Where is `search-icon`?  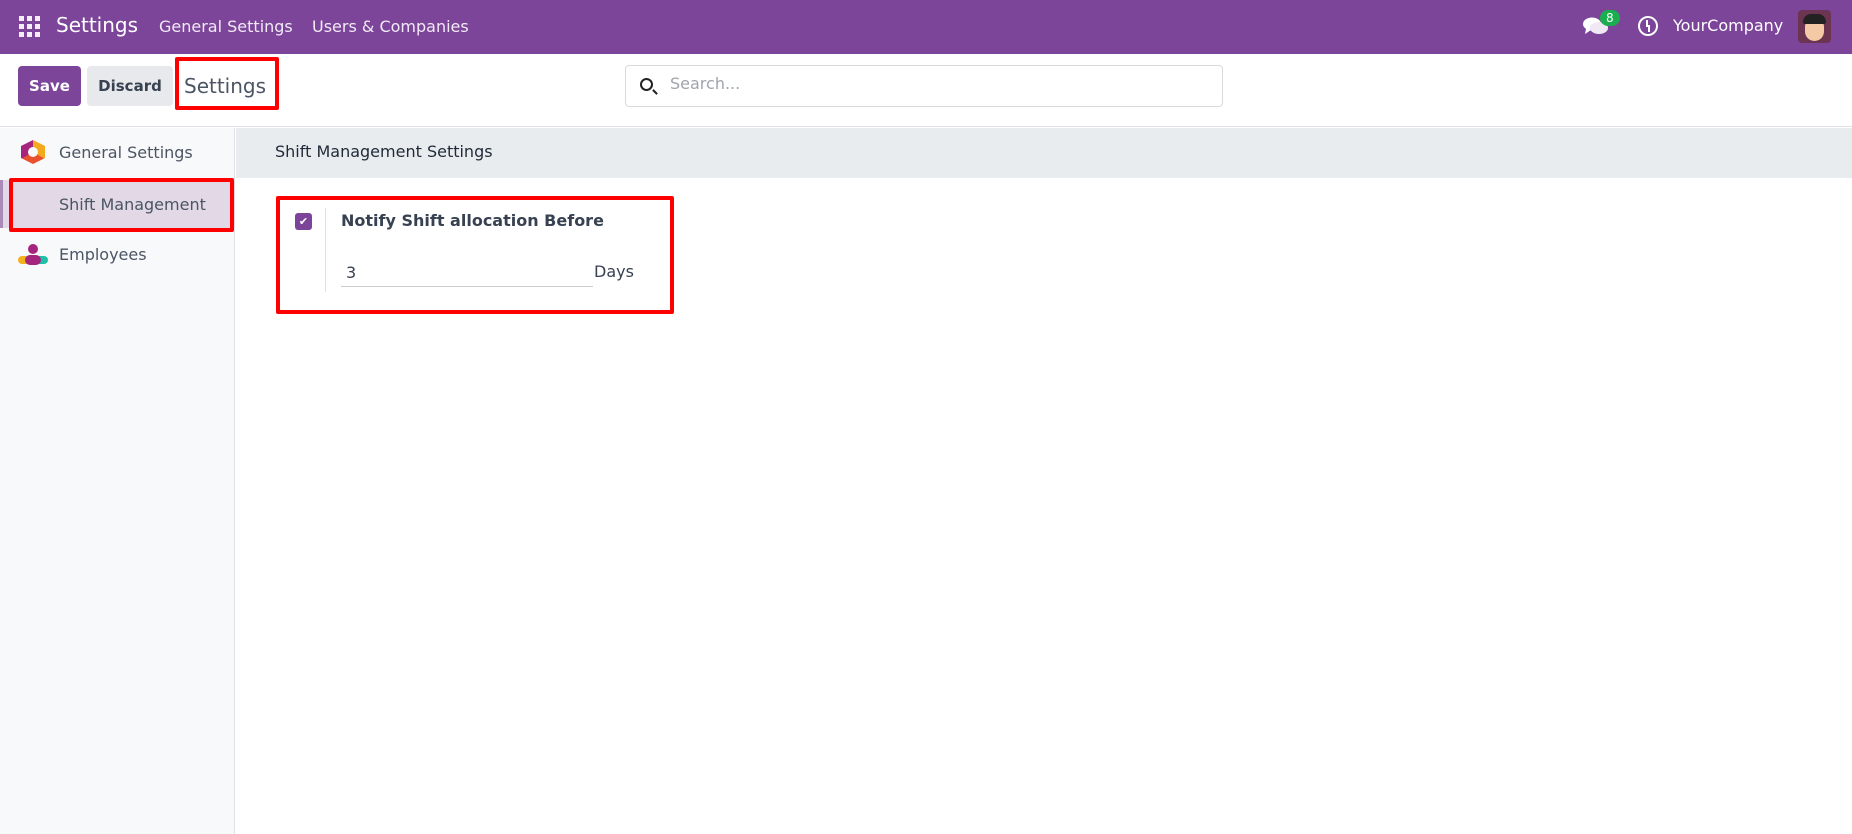
search-icon is located at coordinates (646, 84).